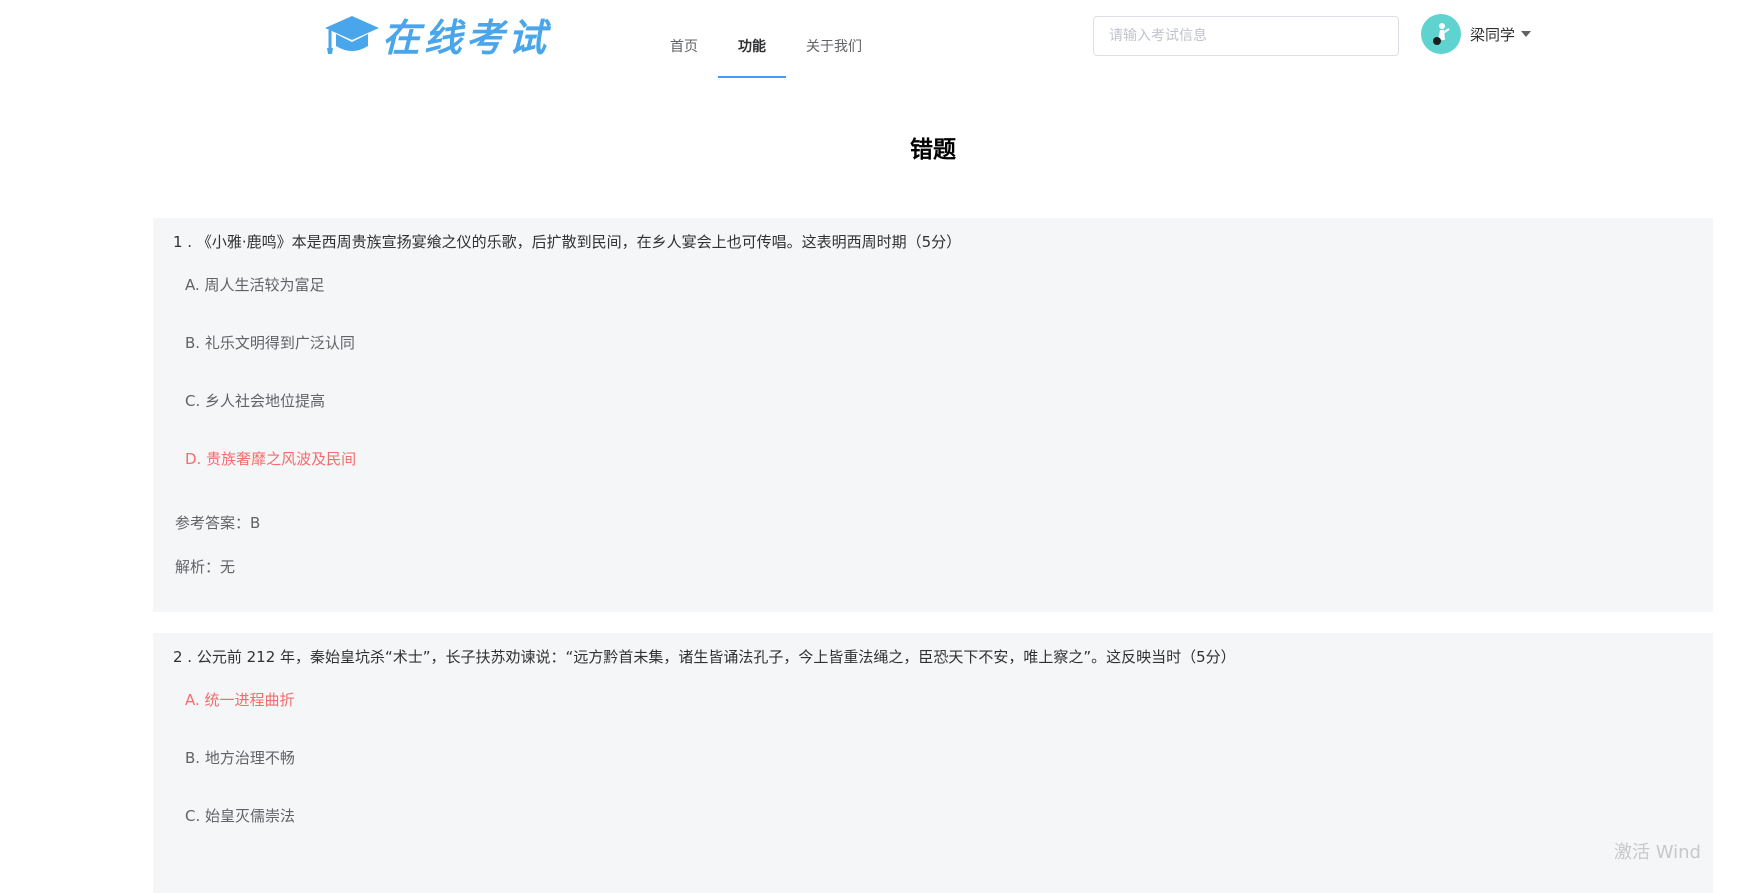 The height and width of the screenshot is (893, 1756). What do you see at coordinates (270, 458) in the screenshot?
I see `option-d-wrong: D. 贵族奢靡之风波及民间` at bounding box center [270, 458].